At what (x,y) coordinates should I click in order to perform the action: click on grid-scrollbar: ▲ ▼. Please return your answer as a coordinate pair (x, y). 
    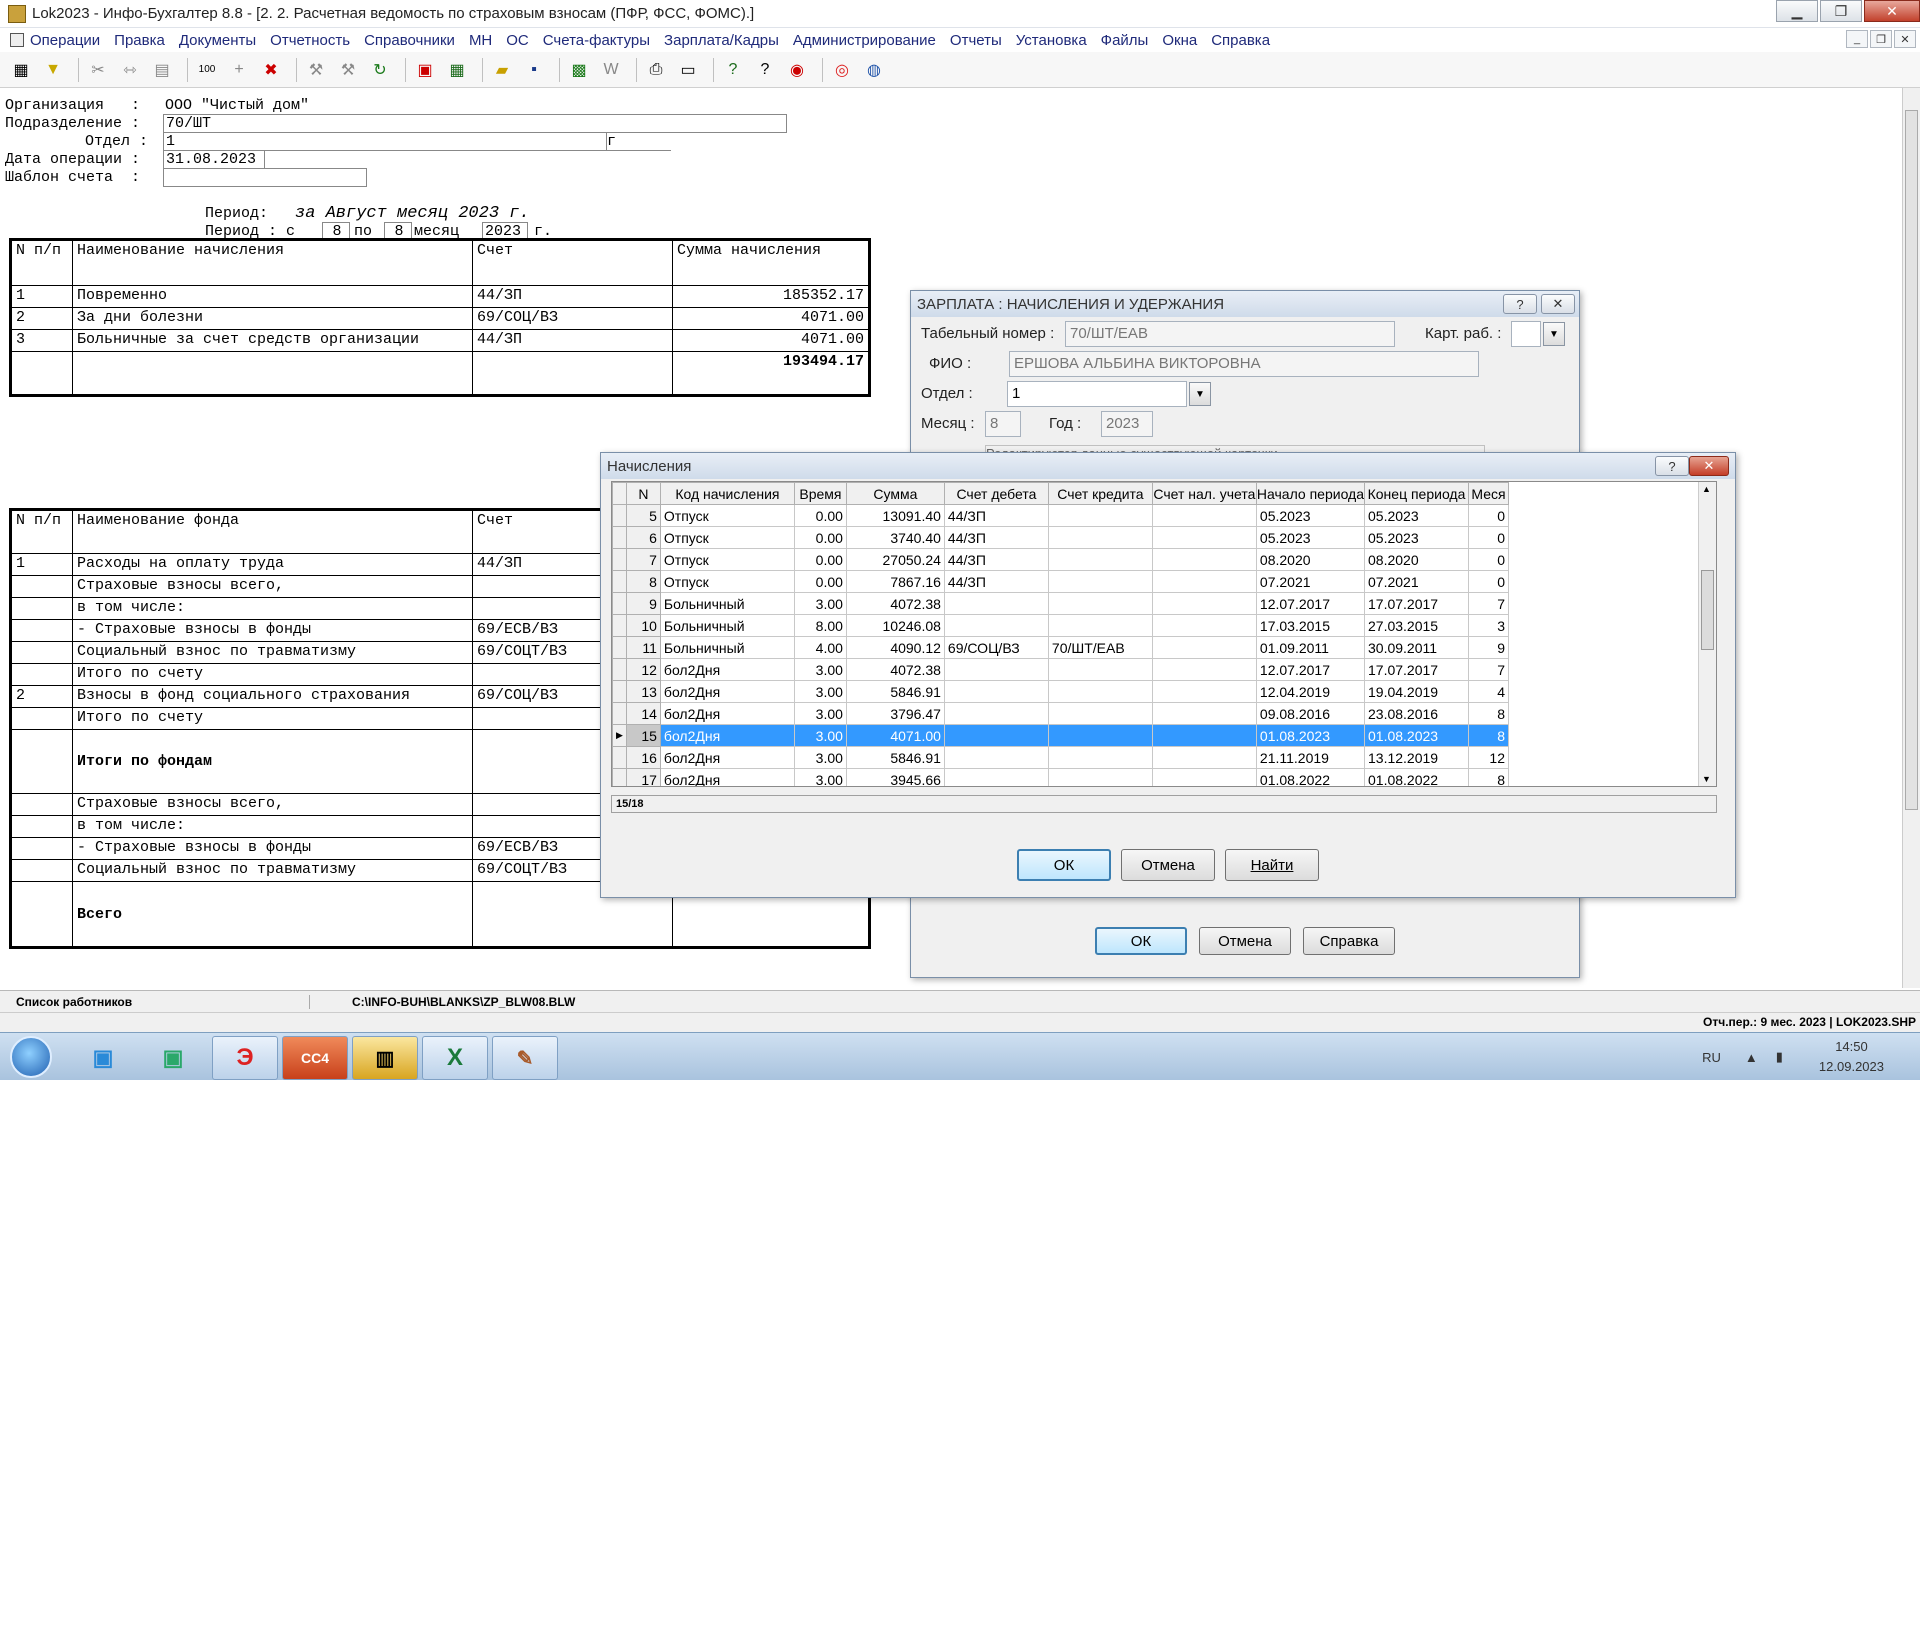
    Looking at the image, I should click on (1707, 634).